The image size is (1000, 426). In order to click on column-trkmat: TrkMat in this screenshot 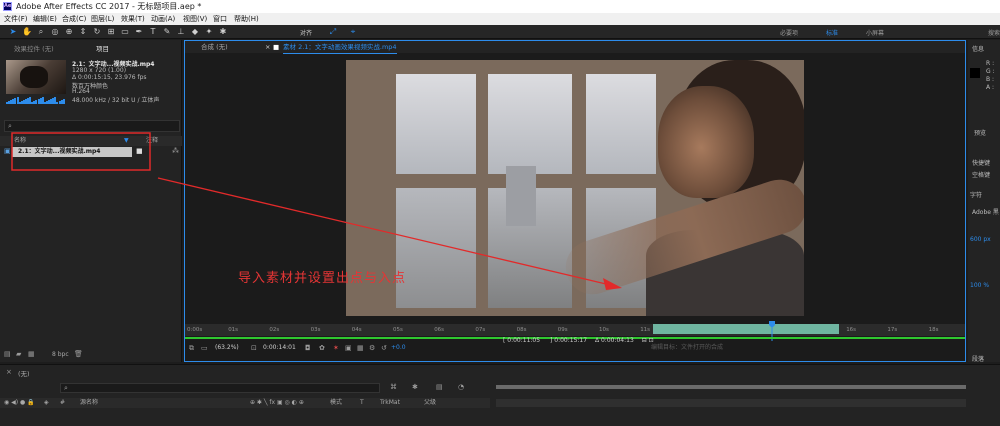, I will do `click(390, 403)`.